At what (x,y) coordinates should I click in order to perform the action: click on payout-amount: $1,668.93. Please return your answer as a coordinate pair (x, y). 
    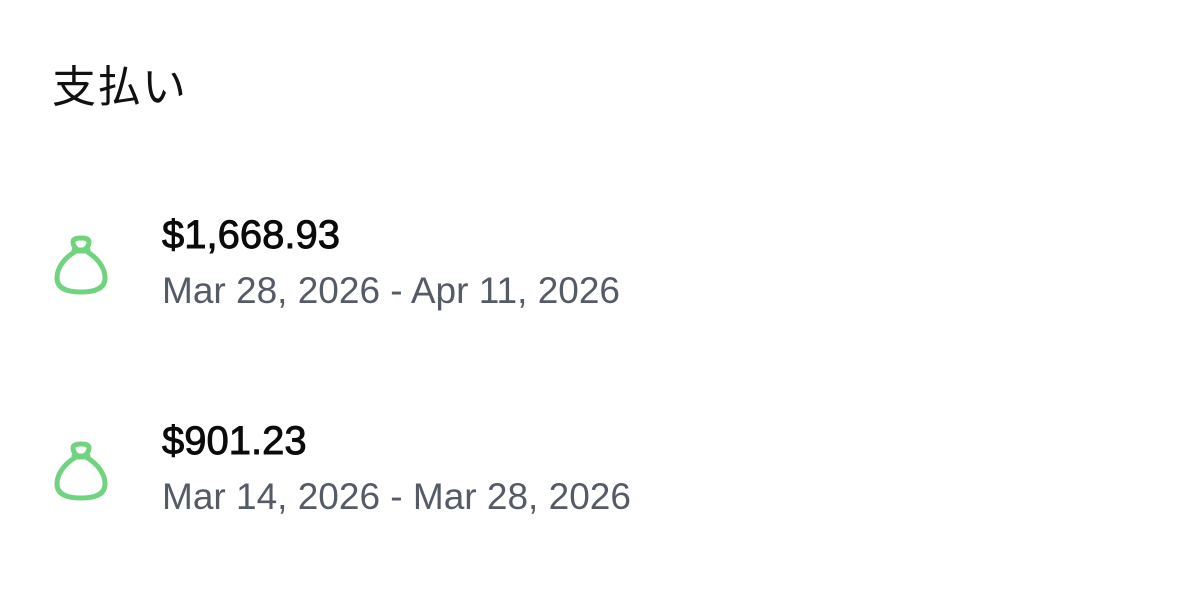
    Looking at the image, I should click on (251, 235).